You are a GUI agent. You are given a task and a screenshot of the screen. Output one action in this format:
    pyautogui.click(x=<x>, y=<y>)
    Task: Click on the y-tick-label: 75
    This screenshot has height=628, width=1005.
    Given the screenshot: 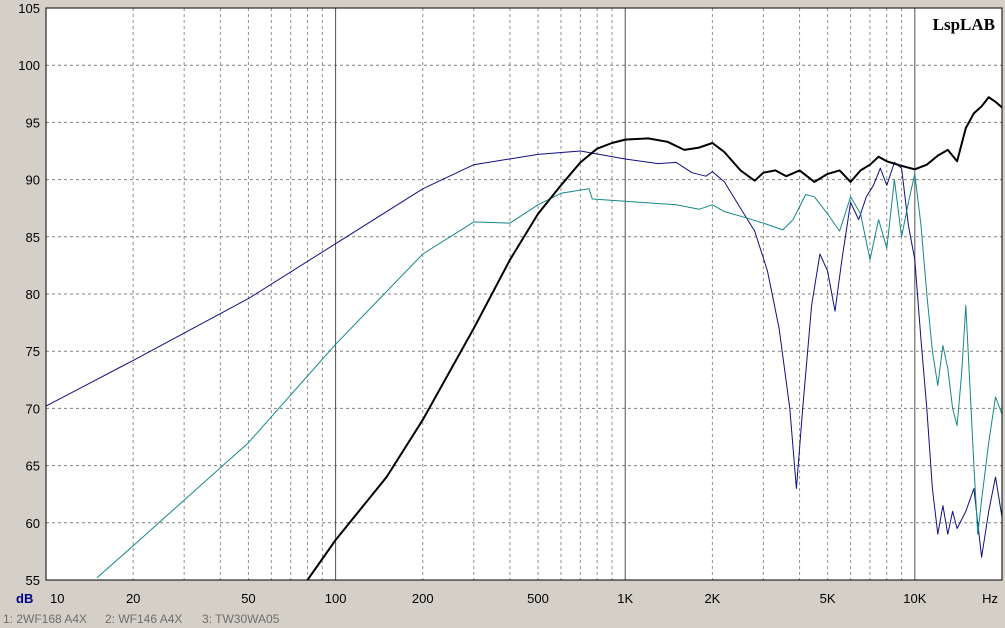 What is the action you would take?
    pyautogui.click(x=33, y=351)
    